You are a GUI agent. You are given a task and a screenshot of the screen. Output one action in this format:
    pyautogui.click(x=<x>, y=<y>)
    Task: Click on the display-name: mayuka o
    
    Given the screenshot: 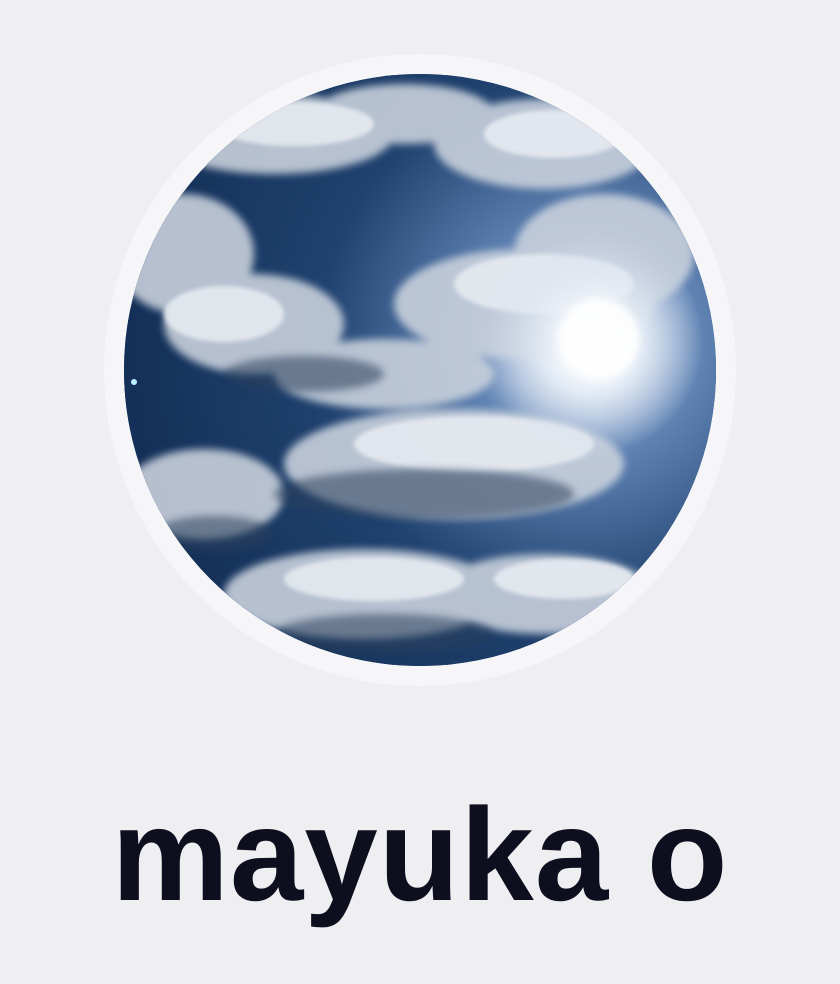 What is the action you would take?
    pyautogui.click(x=420, y=854)
    